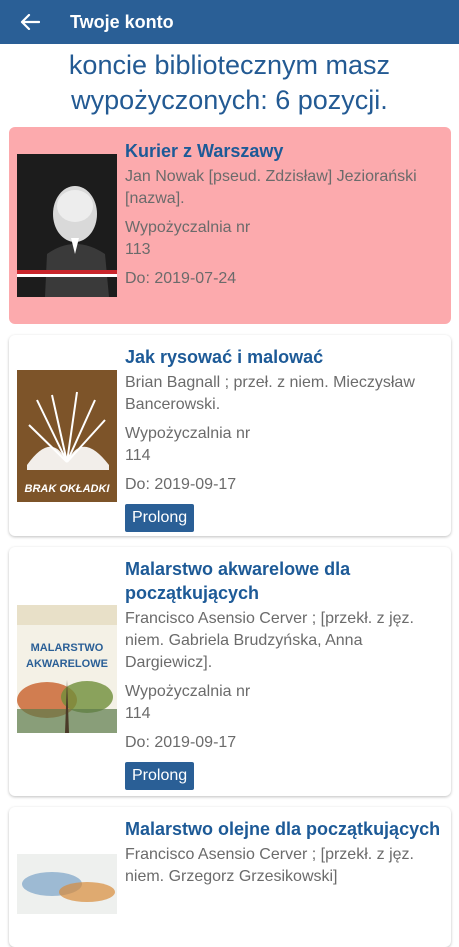 This screenshot has height=947, width=459. Describe the element at coordinates (284, 581) in the screenshot. I see `book-title: Malarstwo akwarelowe dla początkujących` at that location.